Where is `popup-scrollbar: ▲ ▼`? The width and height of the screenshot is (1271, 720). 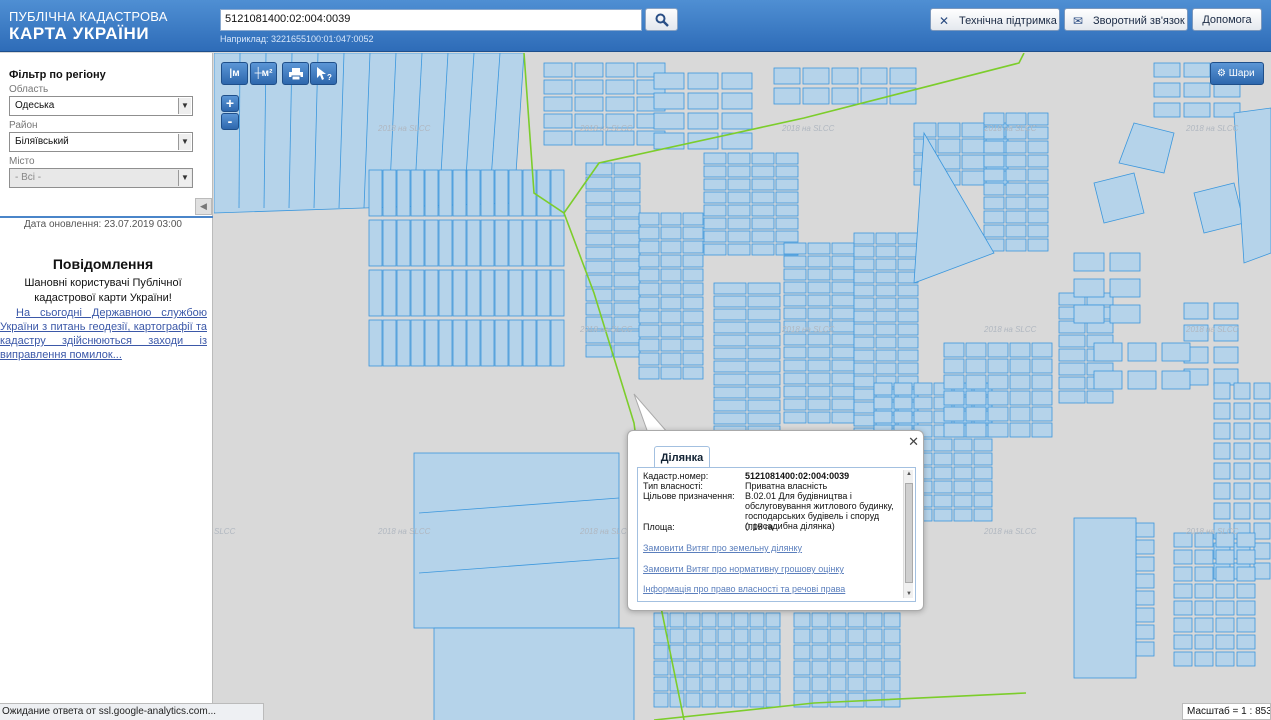 popup-scrollbar: ▲ ▼ is located at coordinates (908, 534).